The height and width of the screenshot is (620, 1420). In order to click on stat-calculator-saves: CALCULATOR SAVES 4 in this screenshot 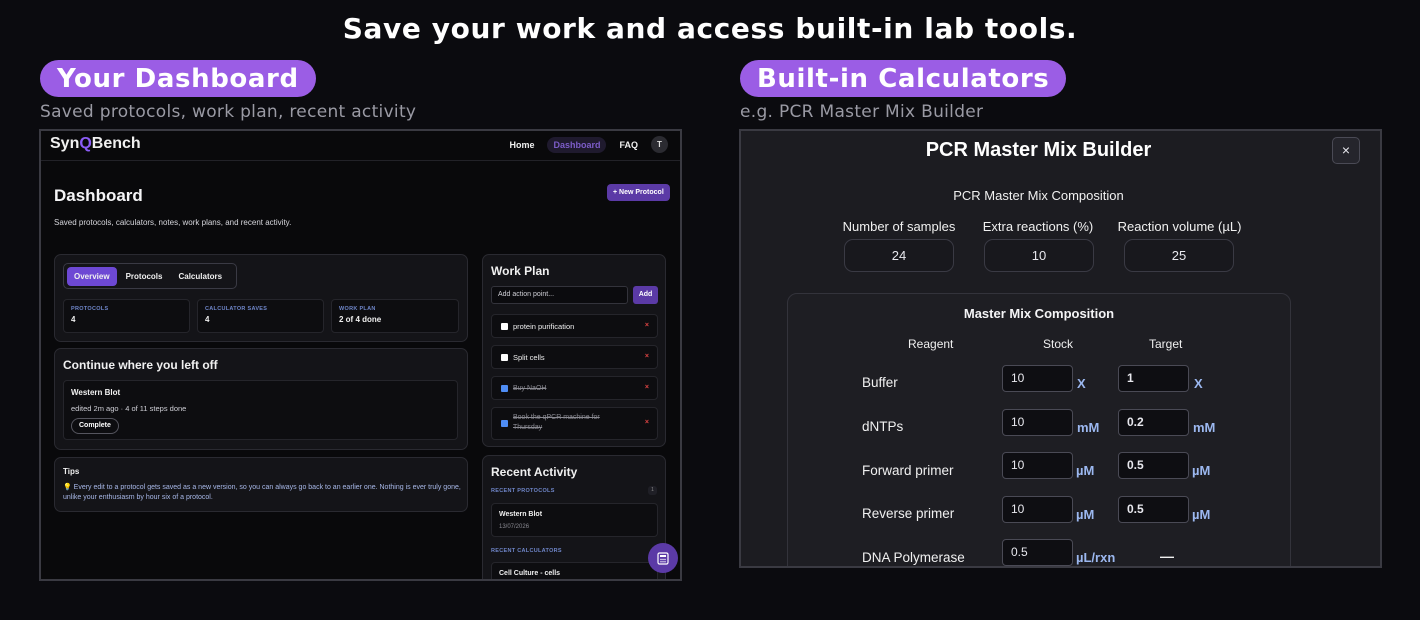, I will do `click(260, 316)`.